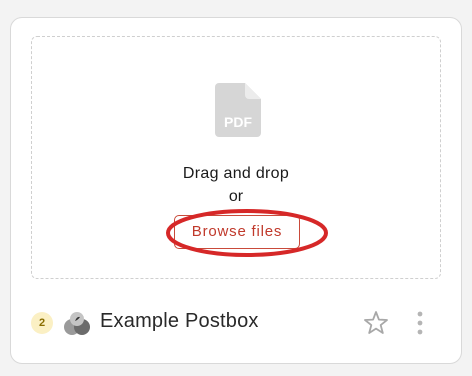 This screenshot has height=376, width=472. I want to click on star-outline-icon, so click(376, 323).